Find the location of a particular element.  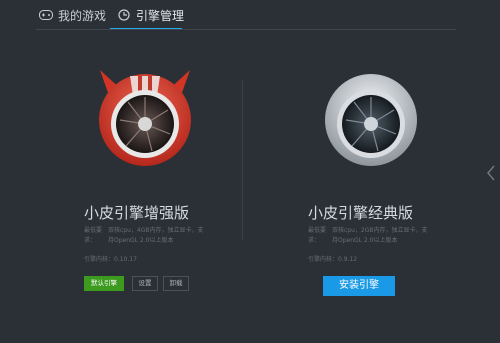

tab-my-games: 我的游戏 is located at coordinates (72, 15).